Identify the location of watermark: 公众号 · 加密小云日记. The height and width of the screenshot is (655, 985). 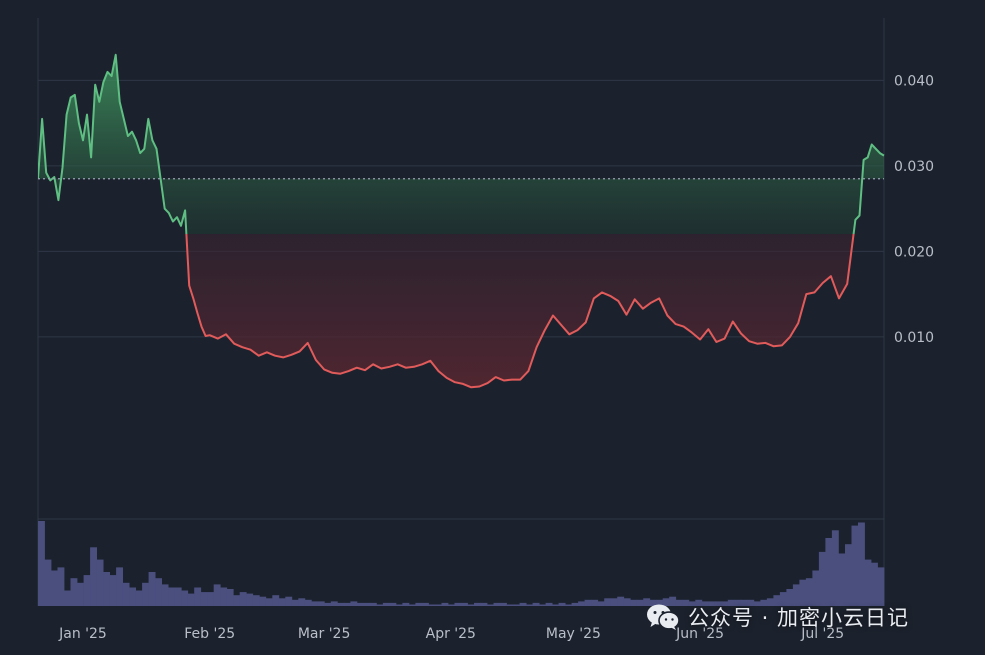
(777, 617).